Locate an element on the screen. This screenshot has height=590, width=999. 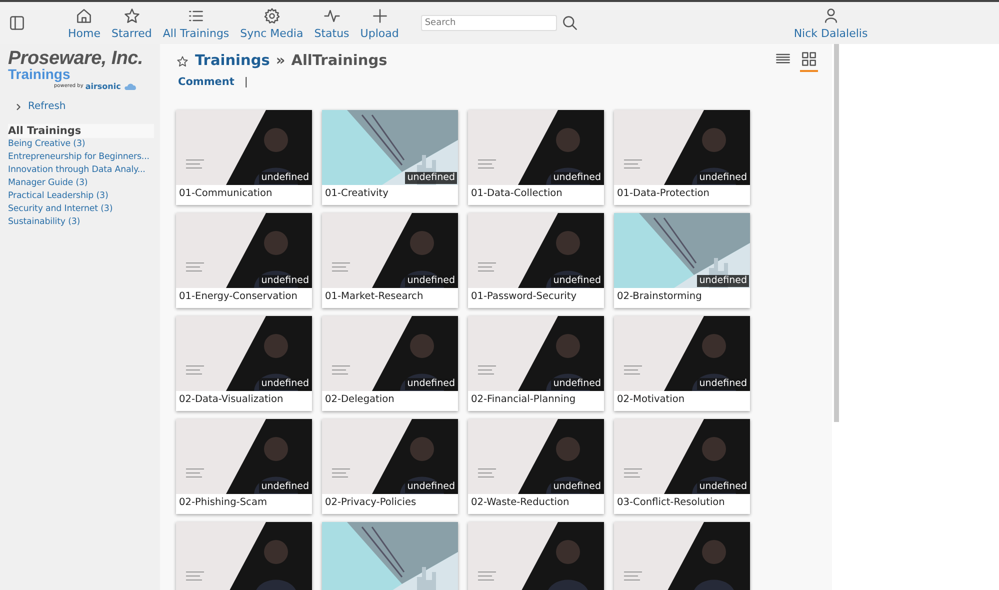
sidebar-heading: All Trainings is located at coordinates (81, 131).